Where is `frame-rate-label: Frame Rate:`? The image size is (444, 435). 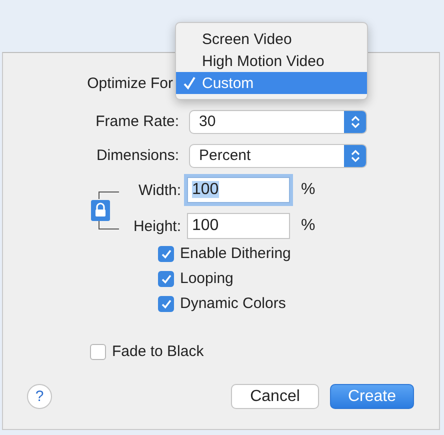
frame-rate-label: Frame Rate: is located at coordinates (136, 121).